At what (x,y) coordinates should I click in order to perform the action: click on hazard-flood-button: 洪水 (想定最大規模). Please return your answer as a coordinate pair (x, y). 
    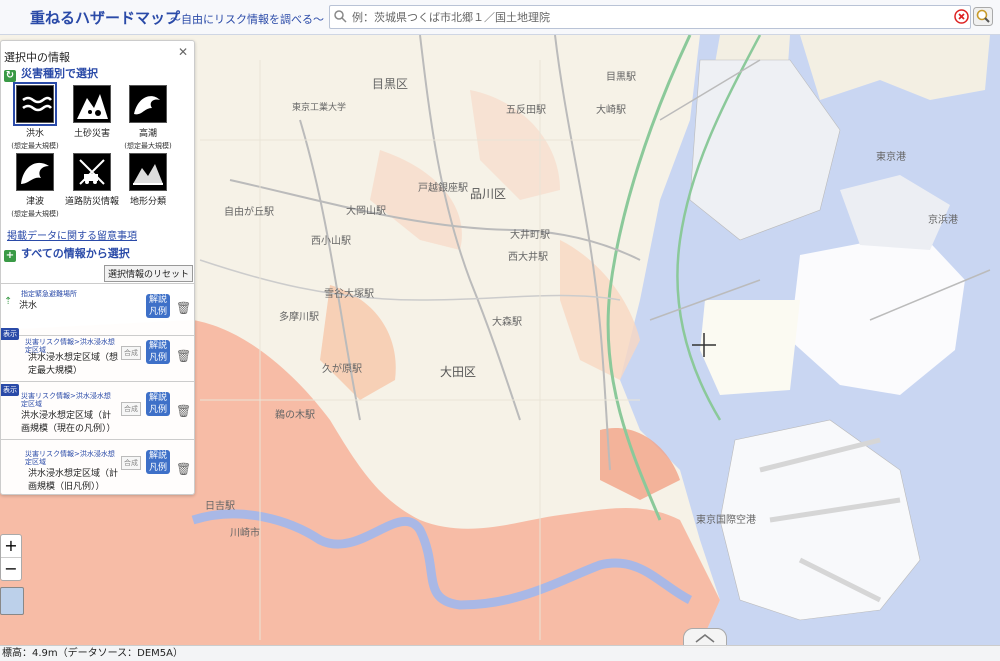
    Looking at the image, I should click on (35, 116).